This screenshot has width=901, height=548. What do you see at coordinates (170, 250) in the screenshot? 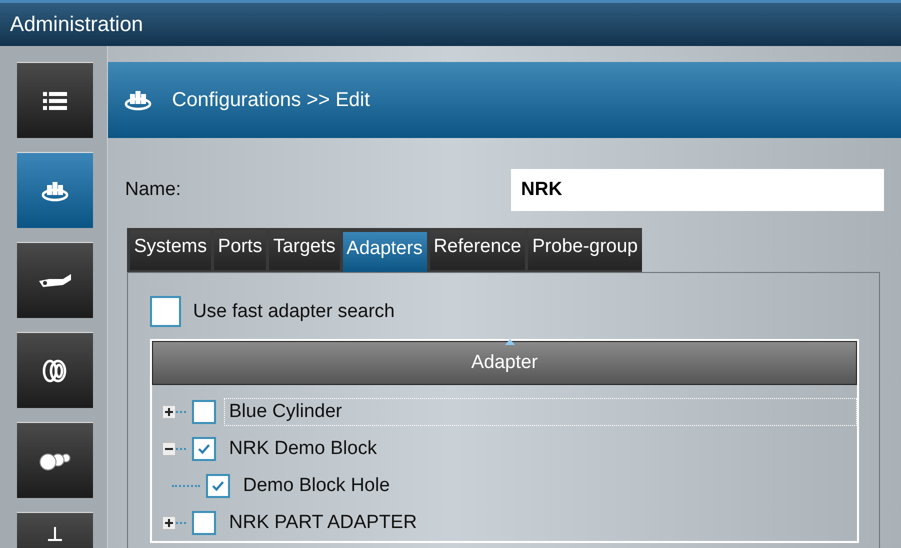
I see `tab: Systems` at bounding box center [170, 250].